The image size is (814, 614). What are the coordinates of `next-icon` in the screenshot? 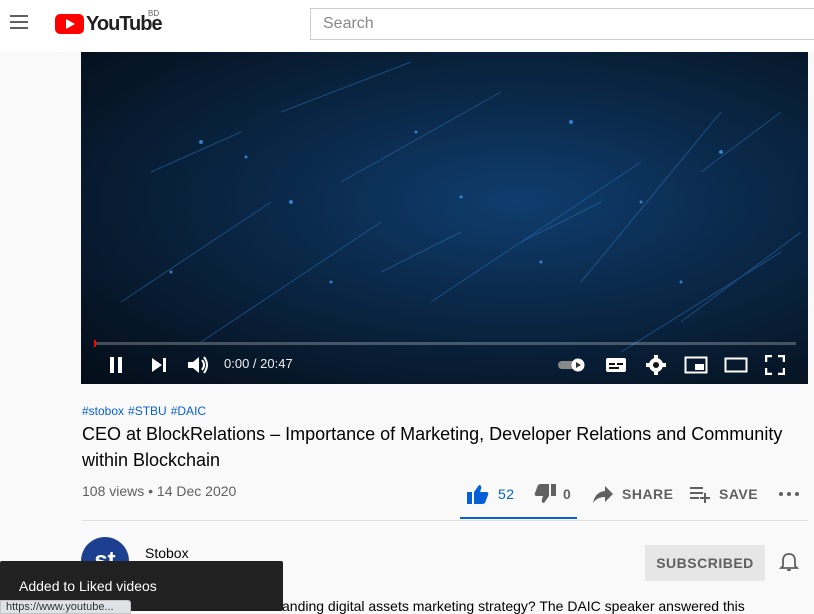 It's located at (159, 365).